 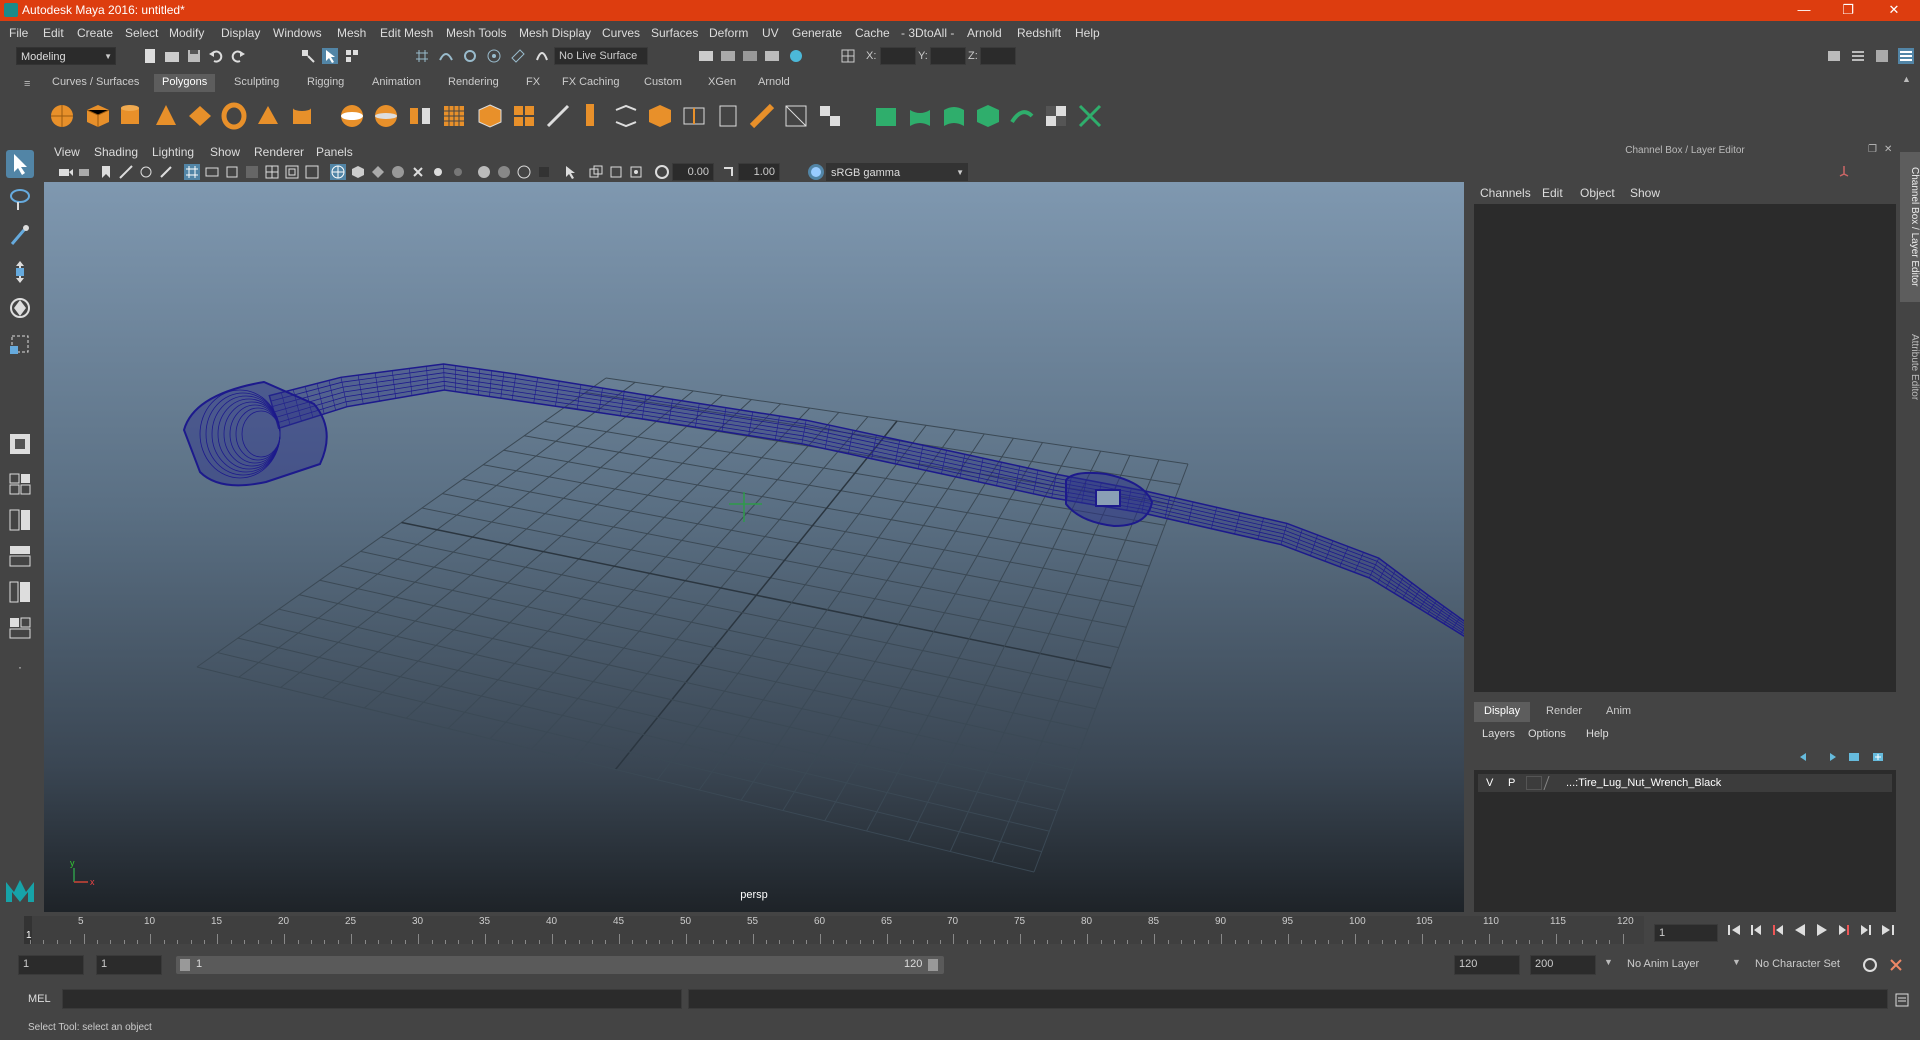 What do you see at coordinates (130, 116) in the screenshot?
I see `poly-cylinder-icon` at bounding box center [130, 116].